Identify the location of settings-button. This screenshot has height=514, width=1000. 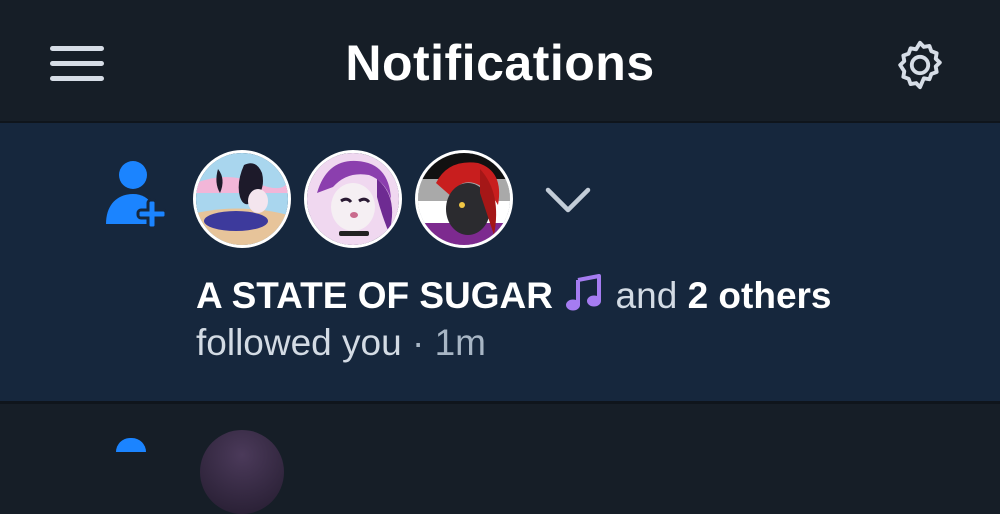
(920, 65).